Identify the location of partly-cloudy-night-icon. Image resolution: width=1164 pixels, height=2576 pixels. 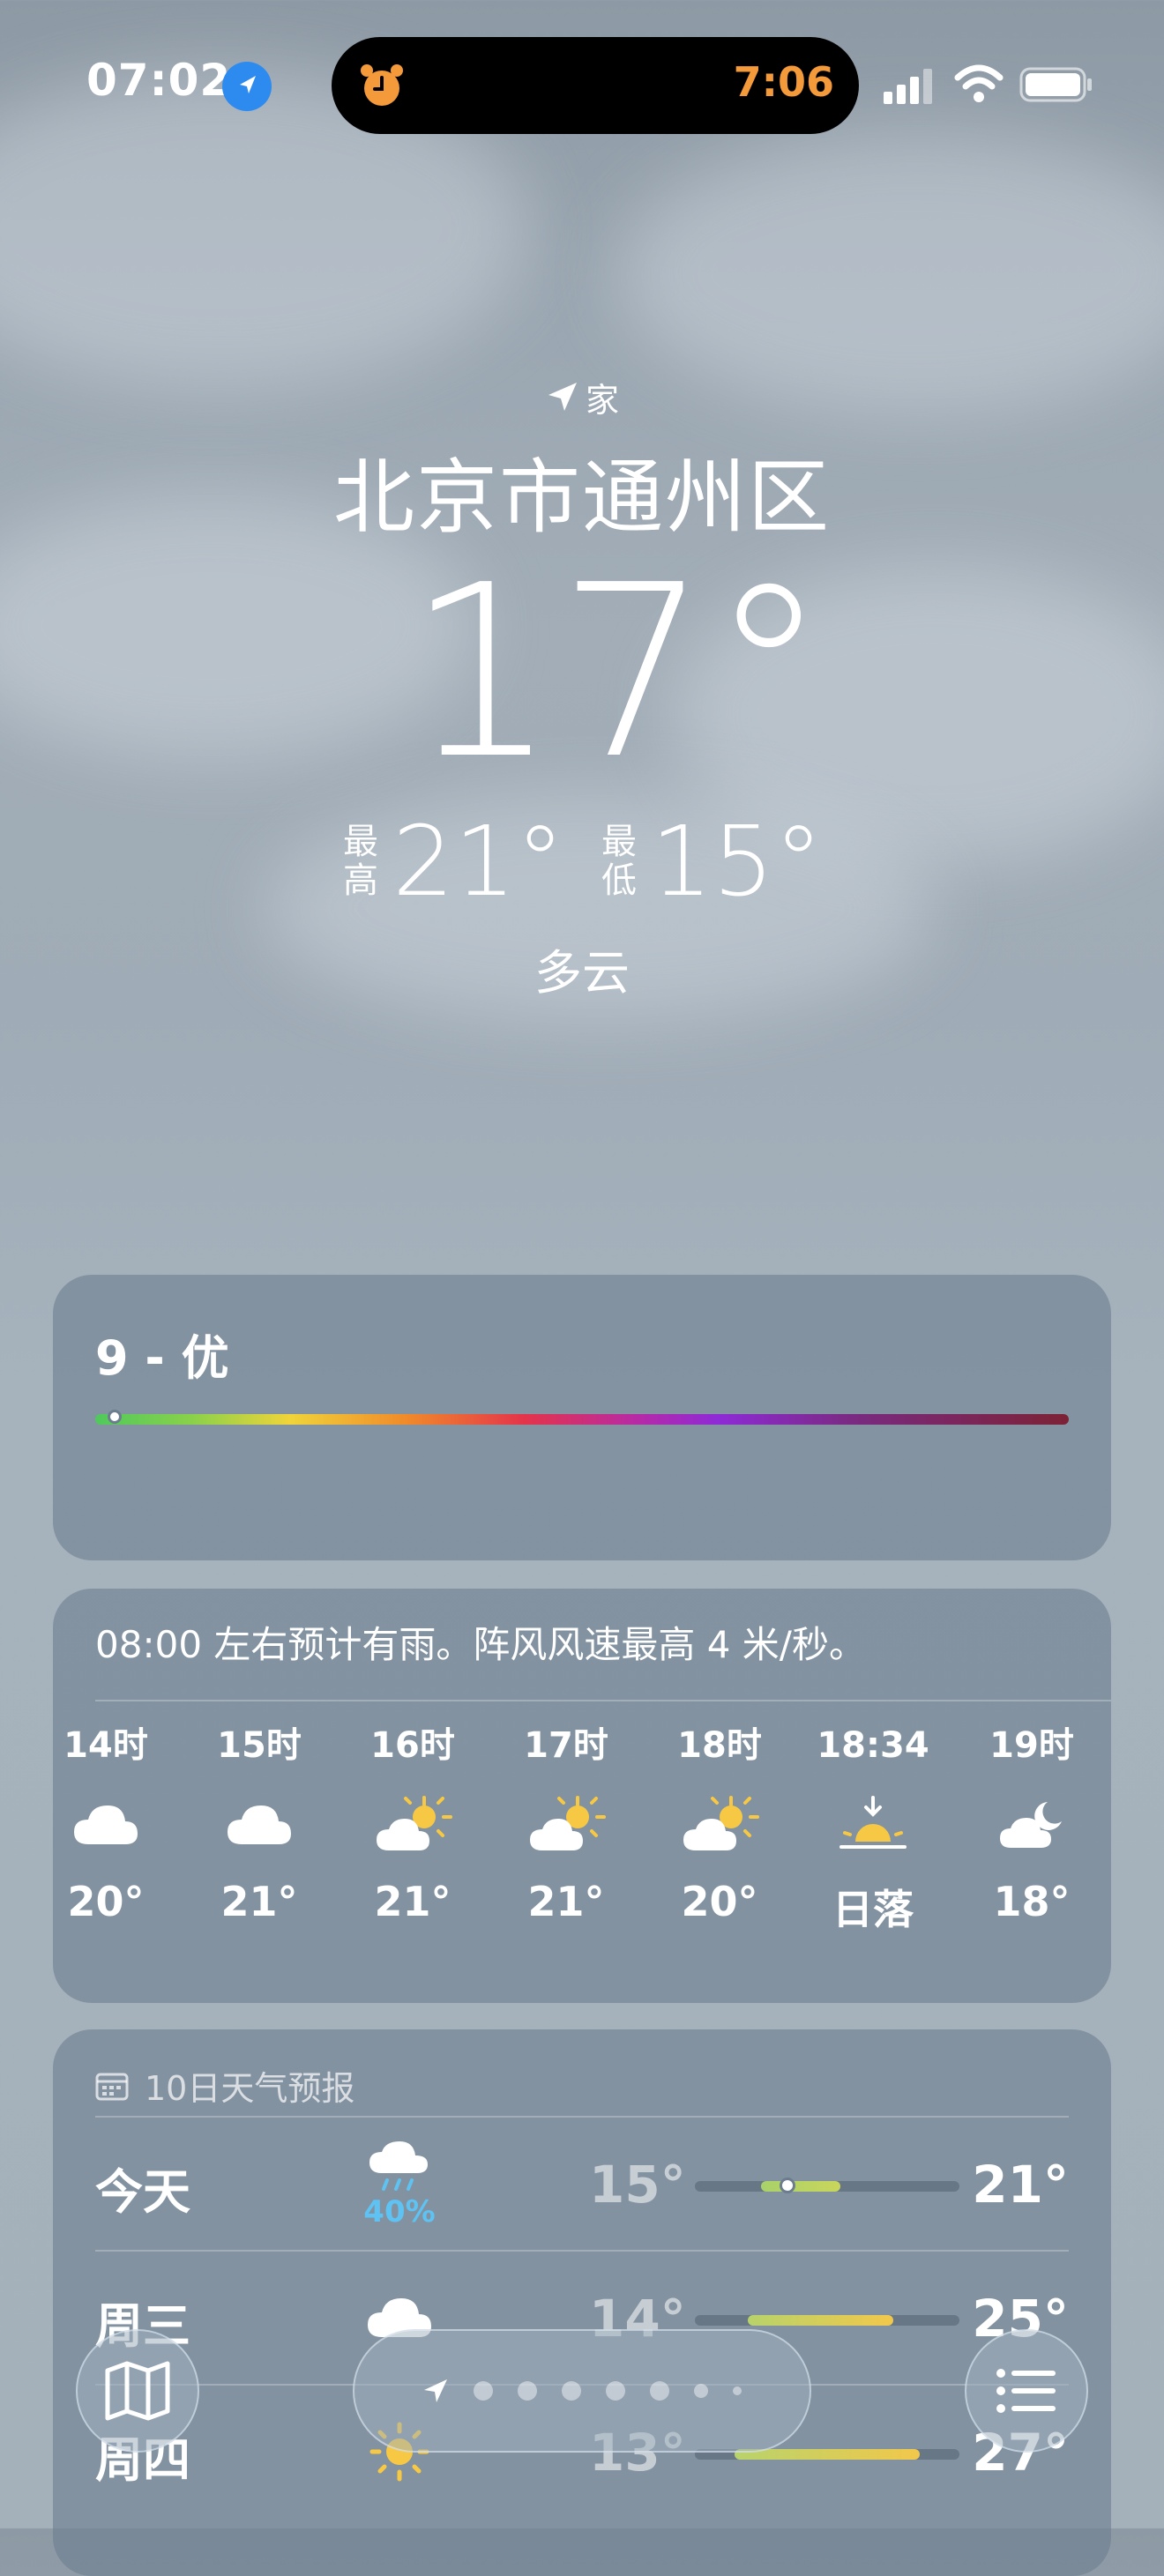
(1031, 1825).